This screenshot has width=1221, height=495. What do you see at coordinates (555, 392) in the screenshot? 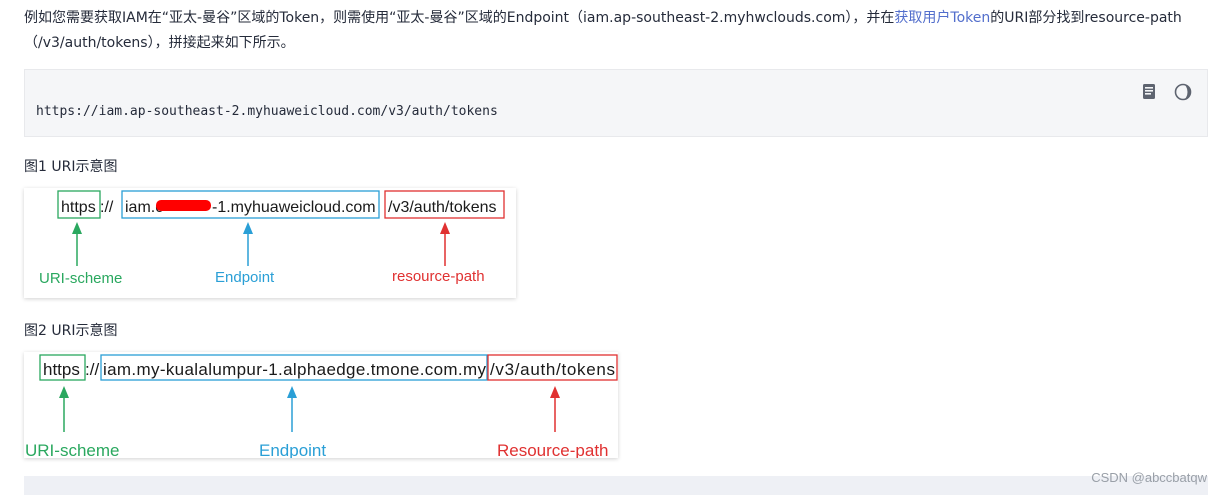
I see `fig2-path-arrow` at bounding box center [555, 392].